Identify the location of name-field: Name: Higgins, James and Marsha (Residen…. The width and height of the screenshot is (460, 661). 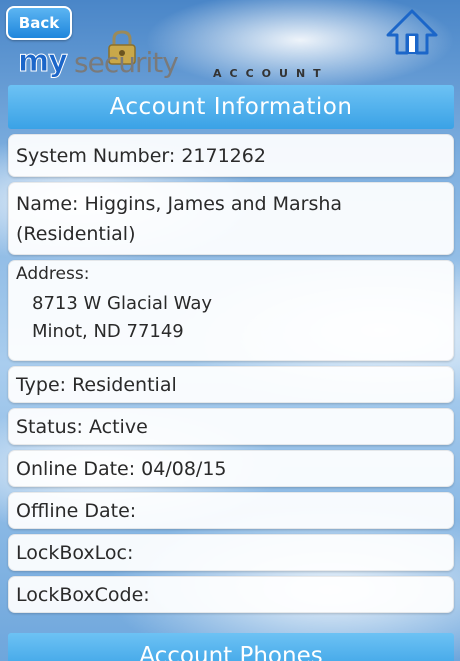
(231, 218).